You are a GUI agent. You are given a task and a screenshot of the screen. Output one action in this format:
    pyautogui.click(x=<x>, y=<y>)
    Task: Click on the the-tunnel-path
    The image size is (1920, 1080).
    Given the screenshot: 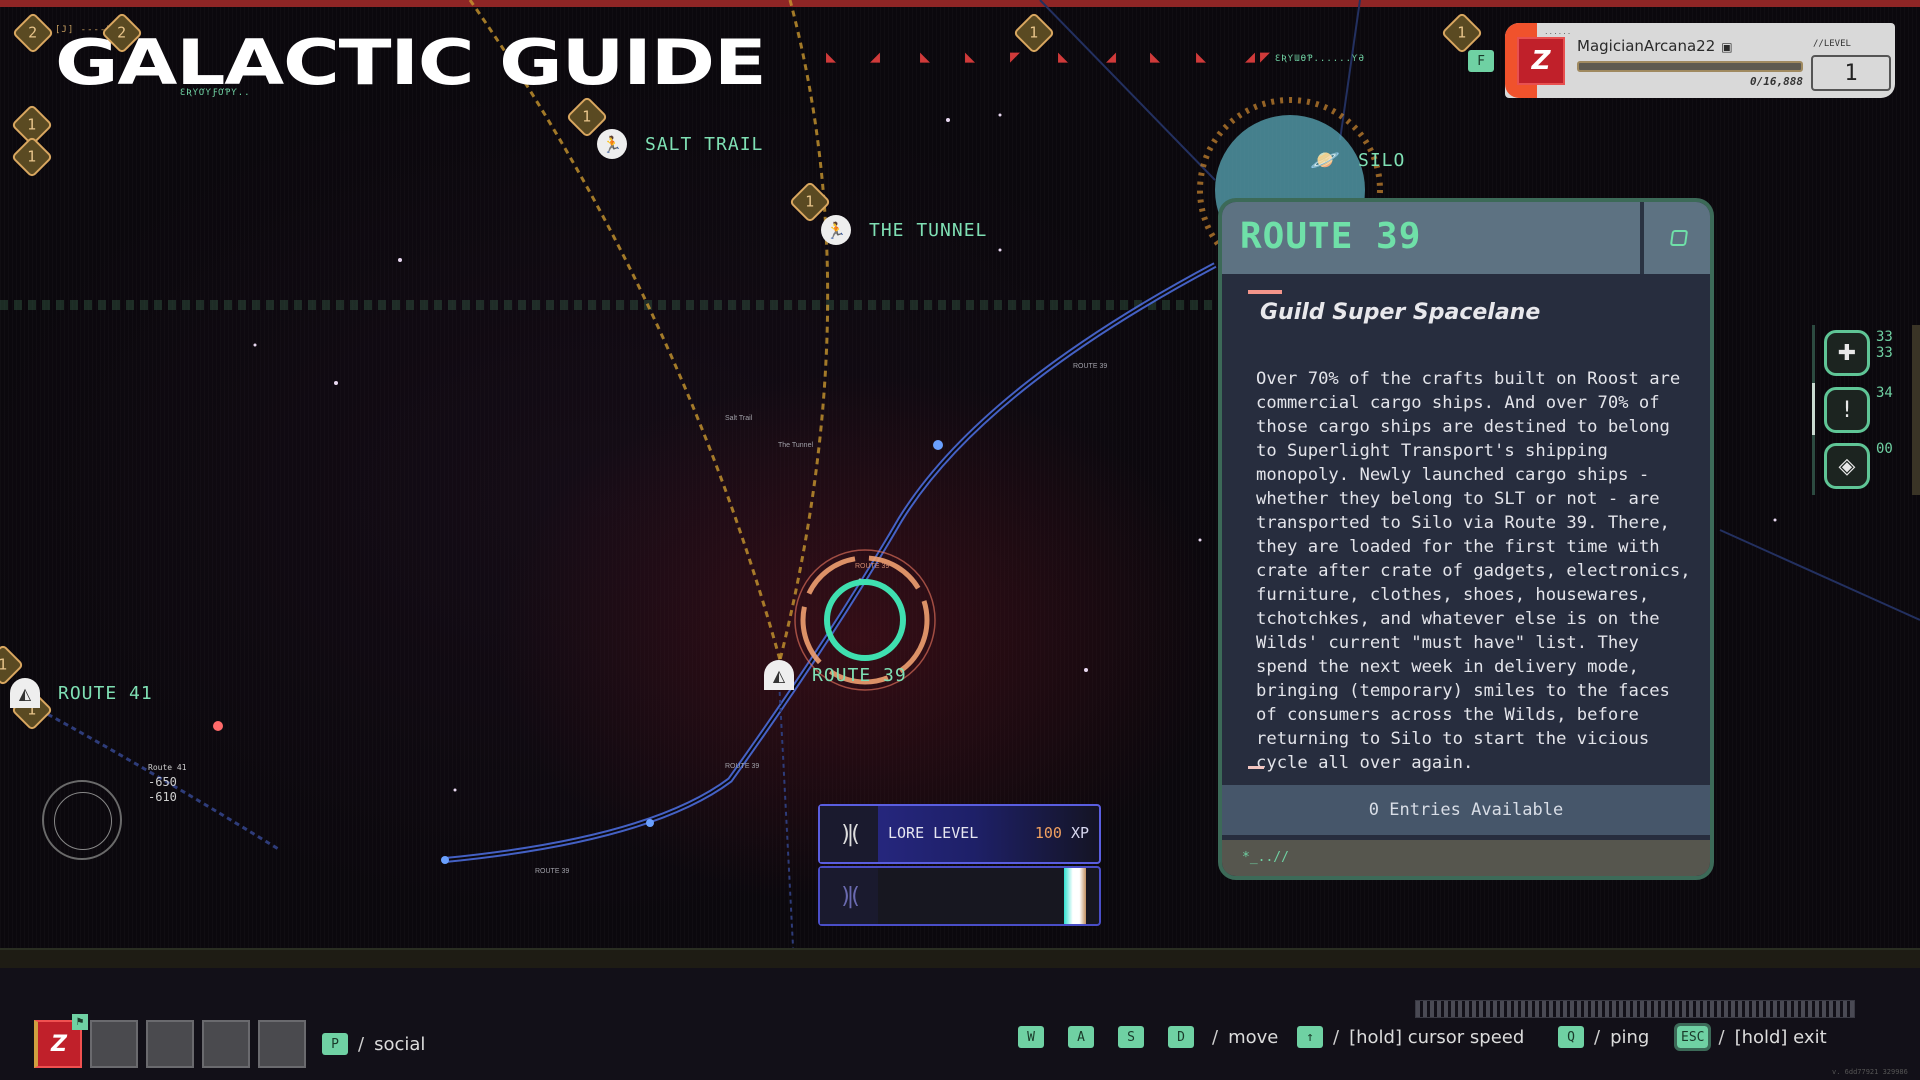 What is the action you would take?
    pyautogui.click(x=804, y=330)
    